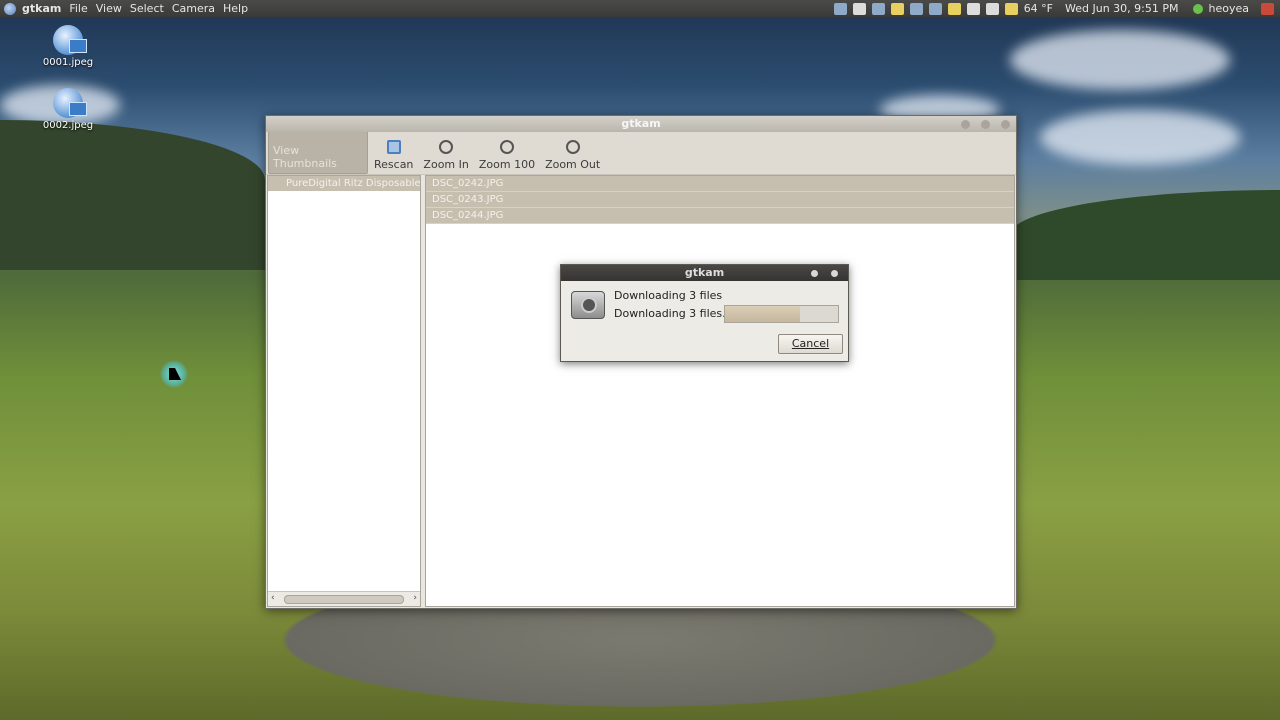 The width and height of the screenshot is (1280, 720). Describe the element at coordinates (506, 147) in the screenshot. I see `zoom-100-icon` at that location.